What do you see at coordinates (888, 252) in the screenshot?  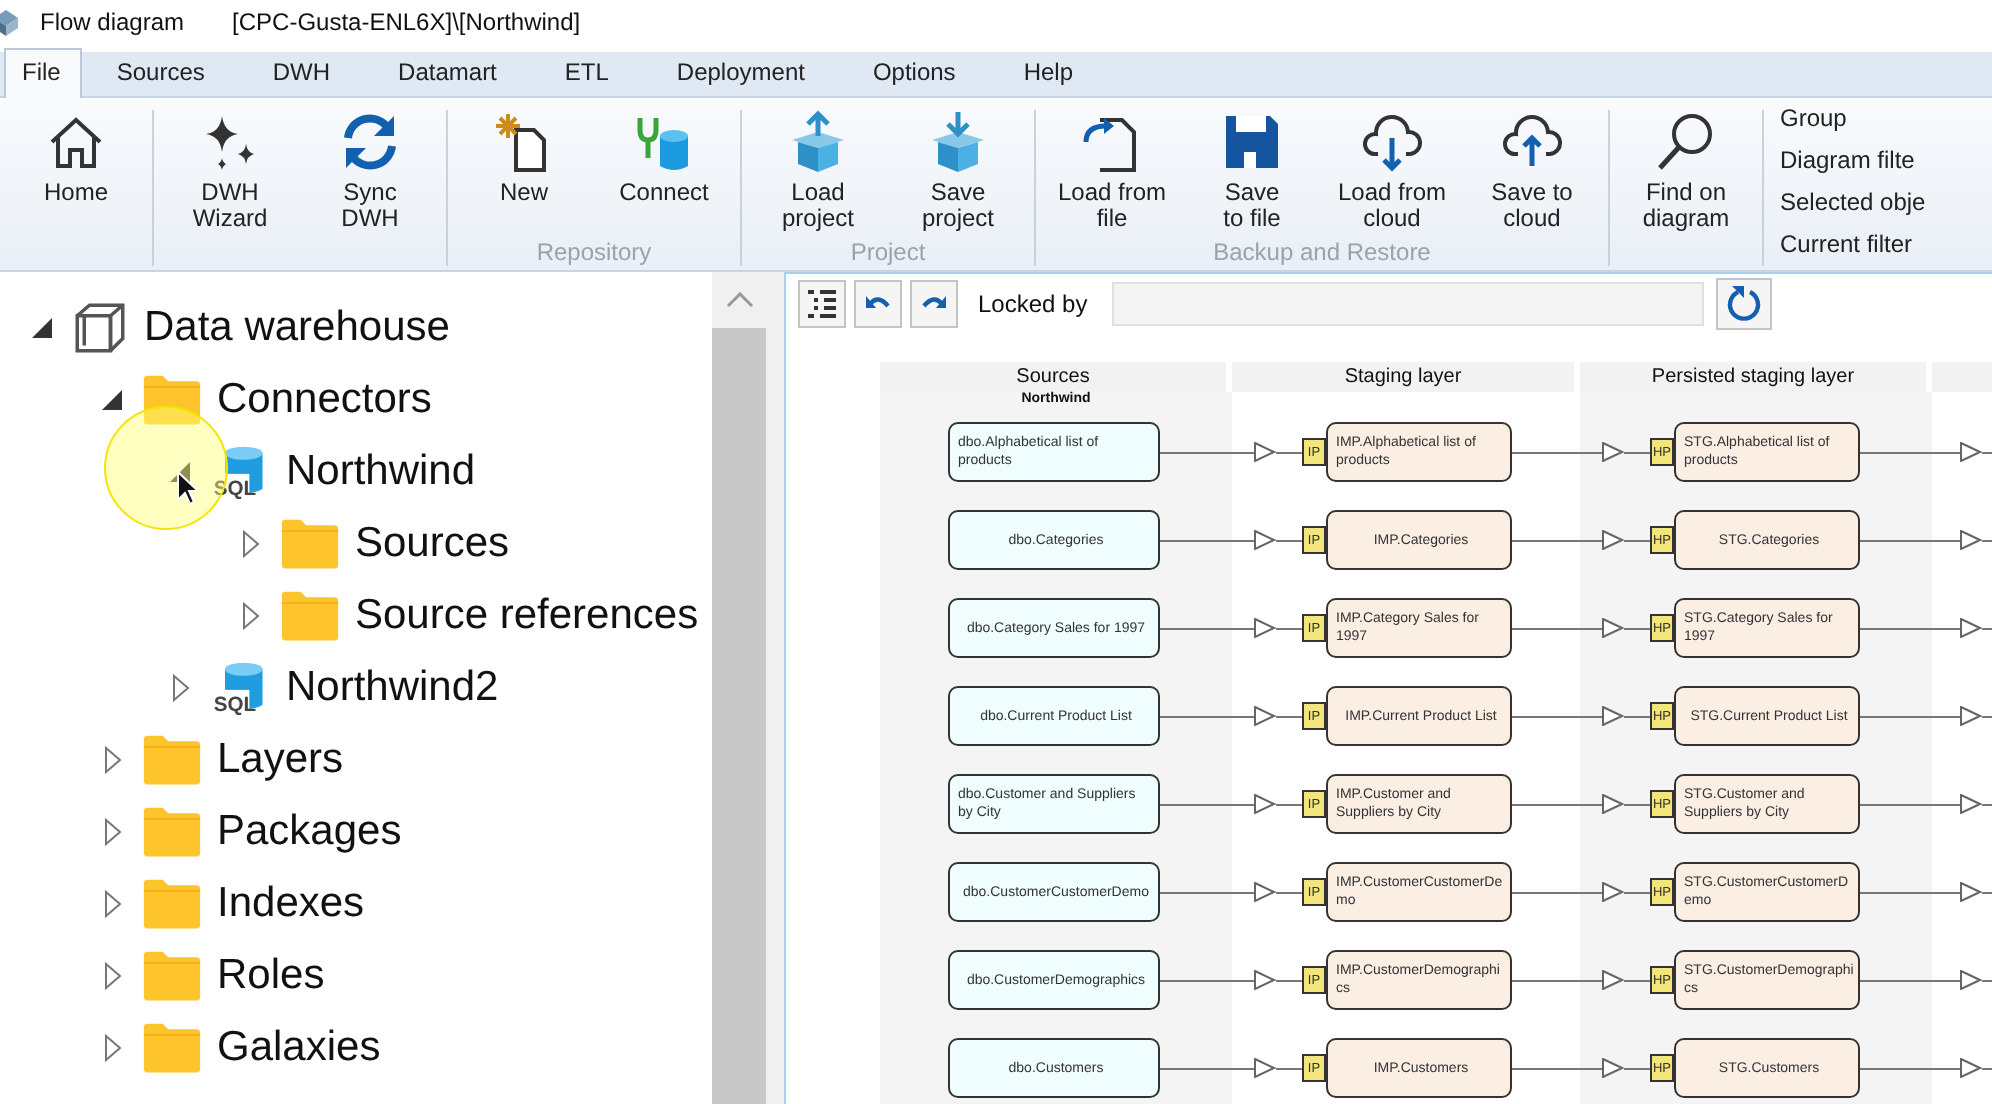 I see `group-caption: Project` at bounding box center [888, 252].